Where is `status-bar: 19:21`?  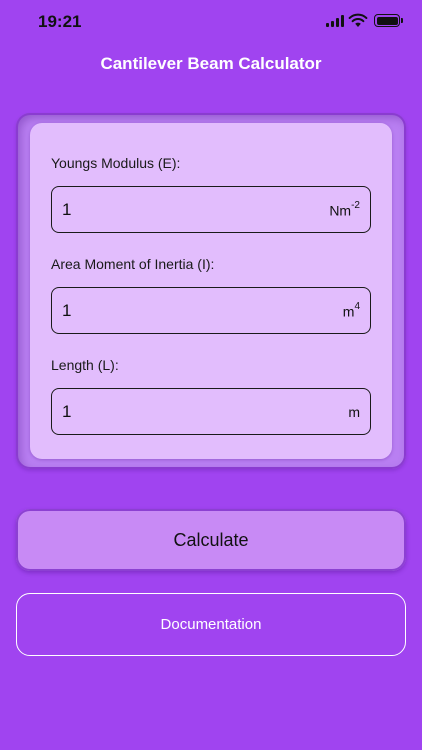
status-bar: 19:21 is located at coordinates (211, 23).